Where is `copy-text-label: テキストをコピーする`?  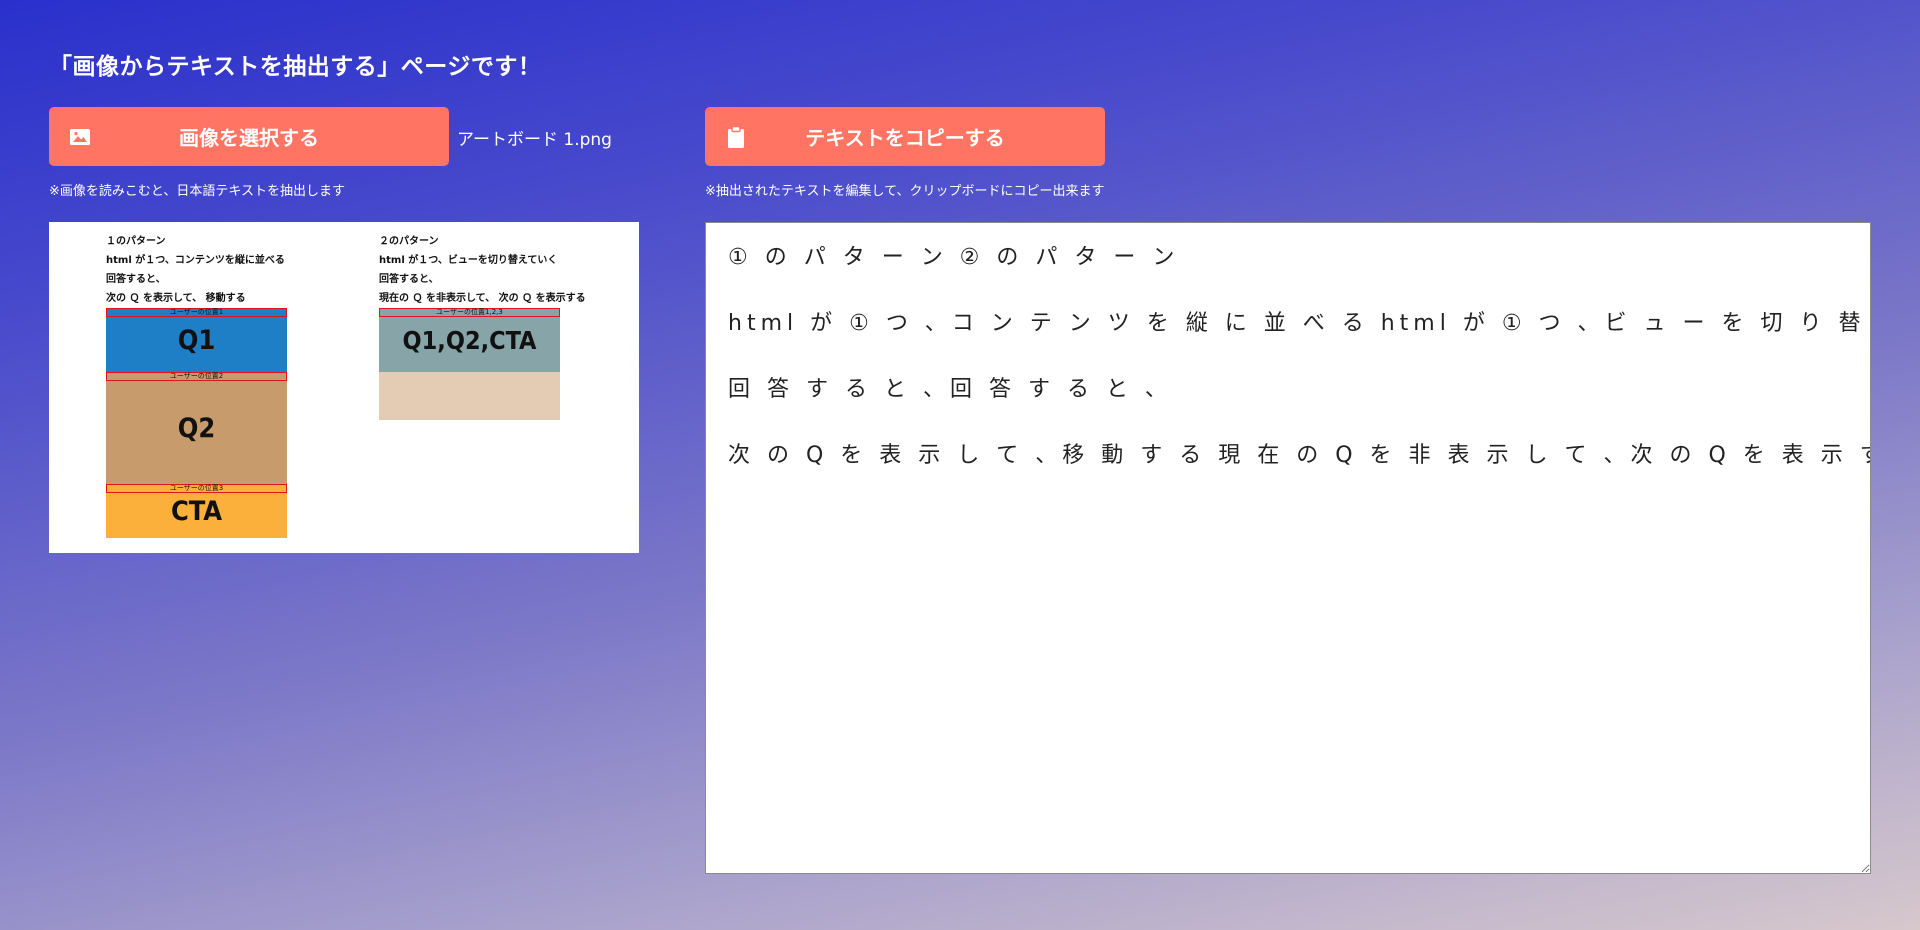
copy-text-label: テキストをコピーする is located at coordinates (905, 138).